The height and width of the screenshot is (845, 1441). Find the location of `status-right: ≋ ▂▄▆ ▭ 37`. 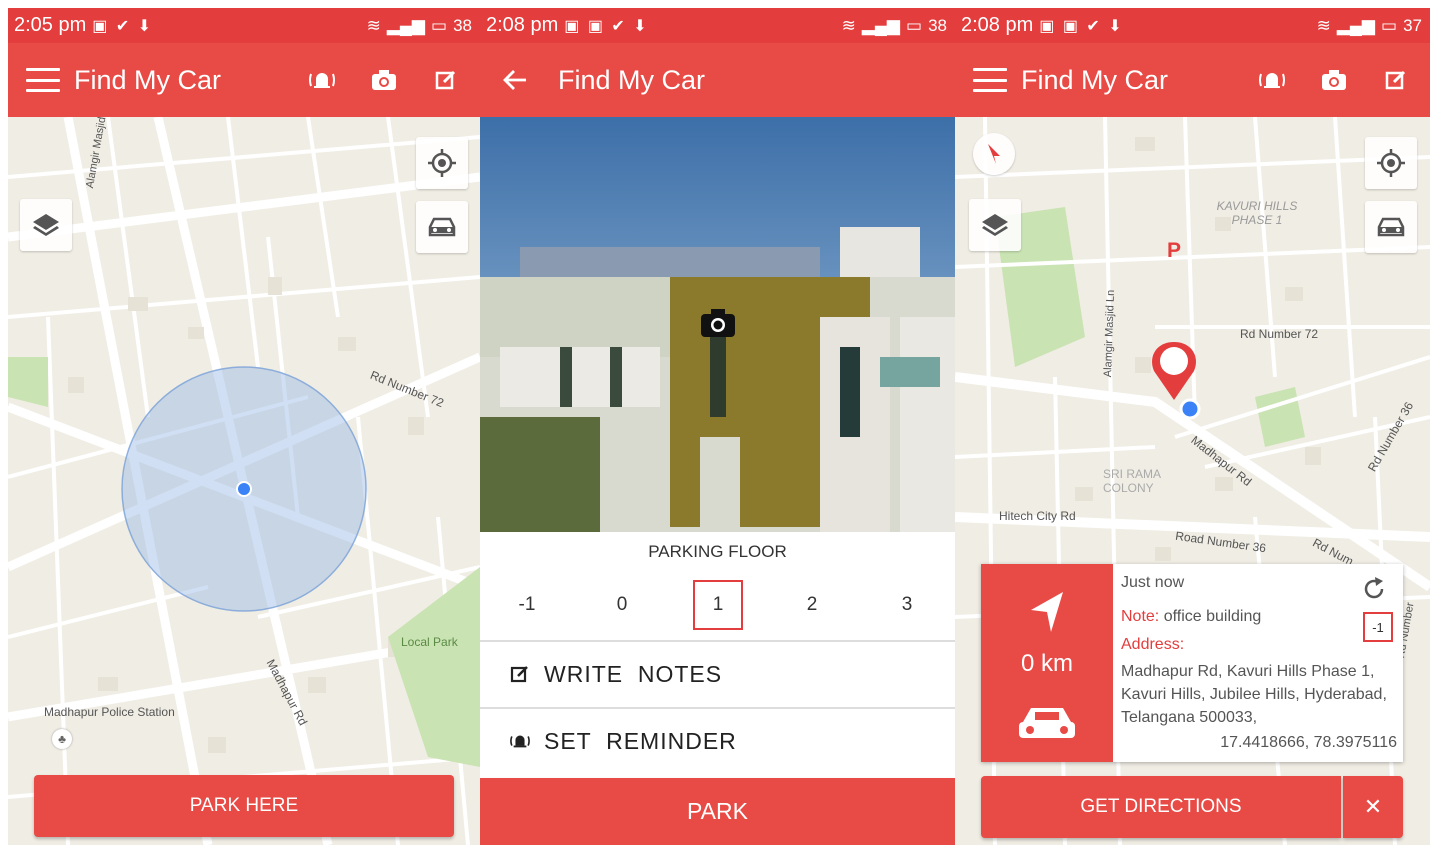

status-right: ≋ ▂▄▆ ▭ 37 is located at coordinates (1369, 26).